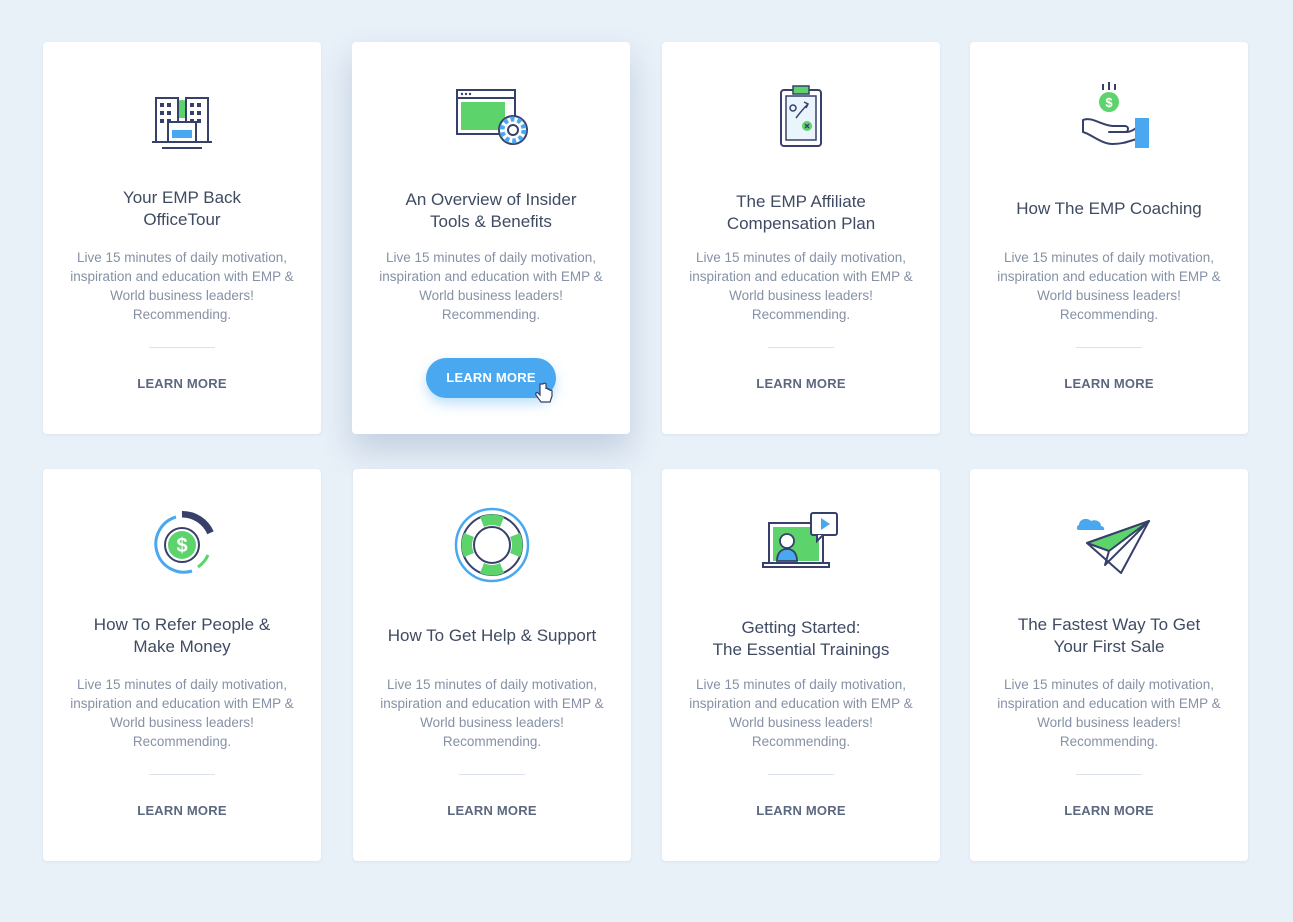 The image size is (1293, 922). What do you see at coordinates (1109, 635) in the screenshot?
I see `card-title: The Fastest Way To Get Your First Sale` at bounding box center [1109, 635].